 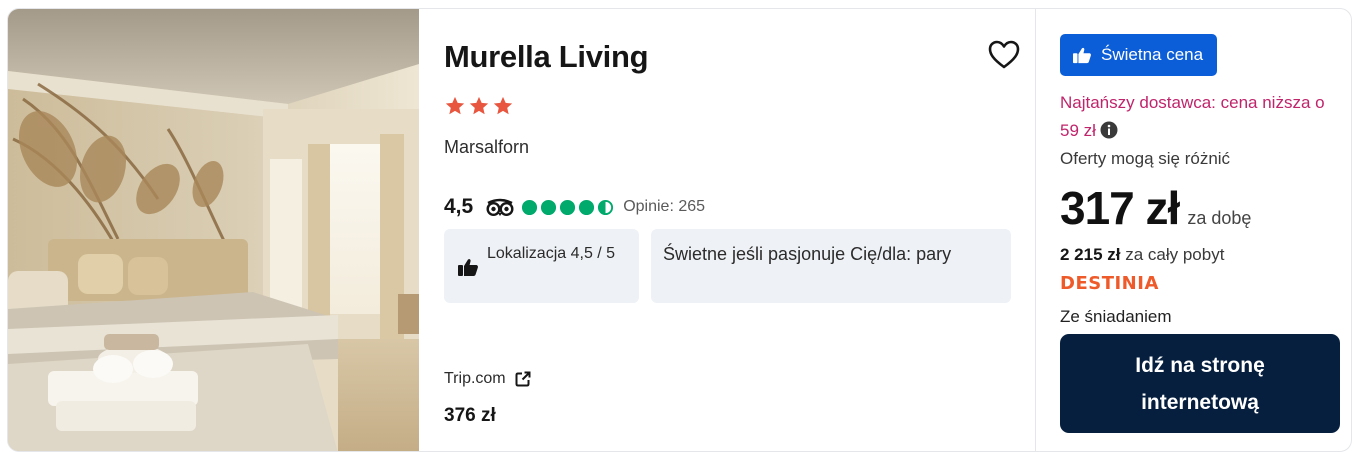 What do you see at coordinates (1120, 208) in the screenshot?
I see `nightly-price: 317 zł` at bounding box center [1120, 208].